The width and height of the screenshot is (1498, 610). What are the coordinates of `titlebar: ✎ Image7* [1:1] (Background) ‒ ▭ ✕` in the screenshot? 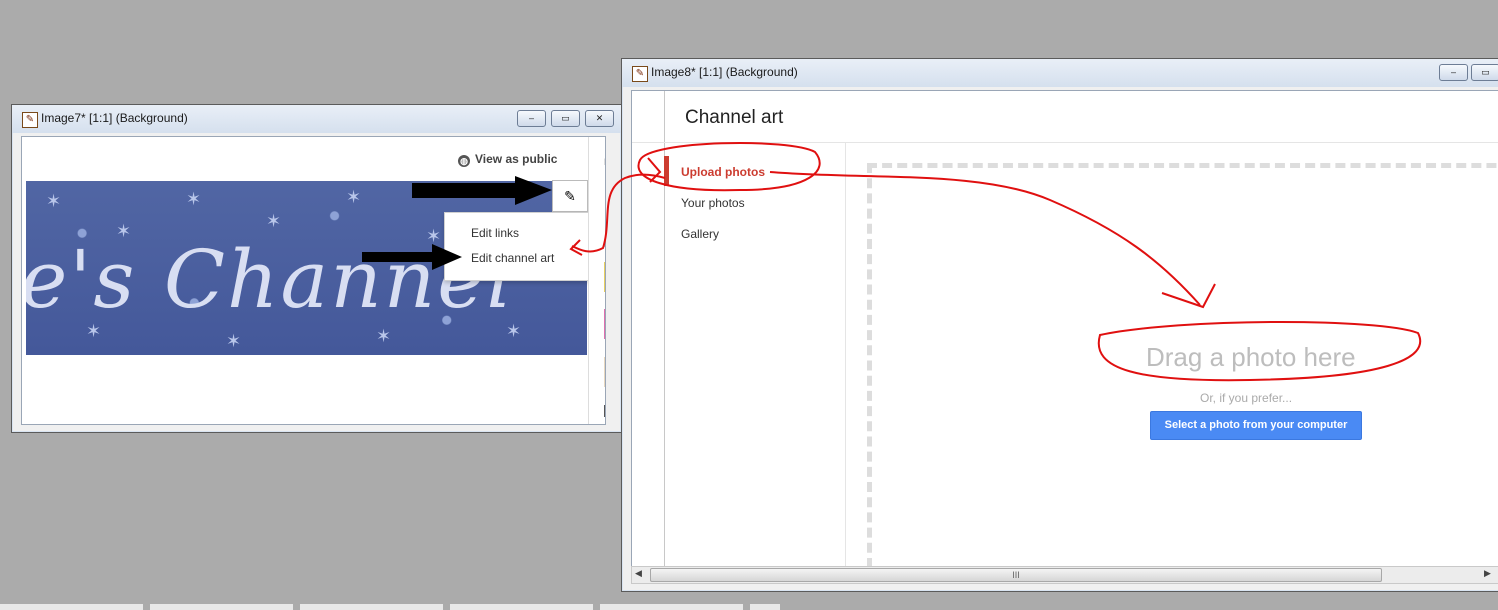 It's located at (316, 119).